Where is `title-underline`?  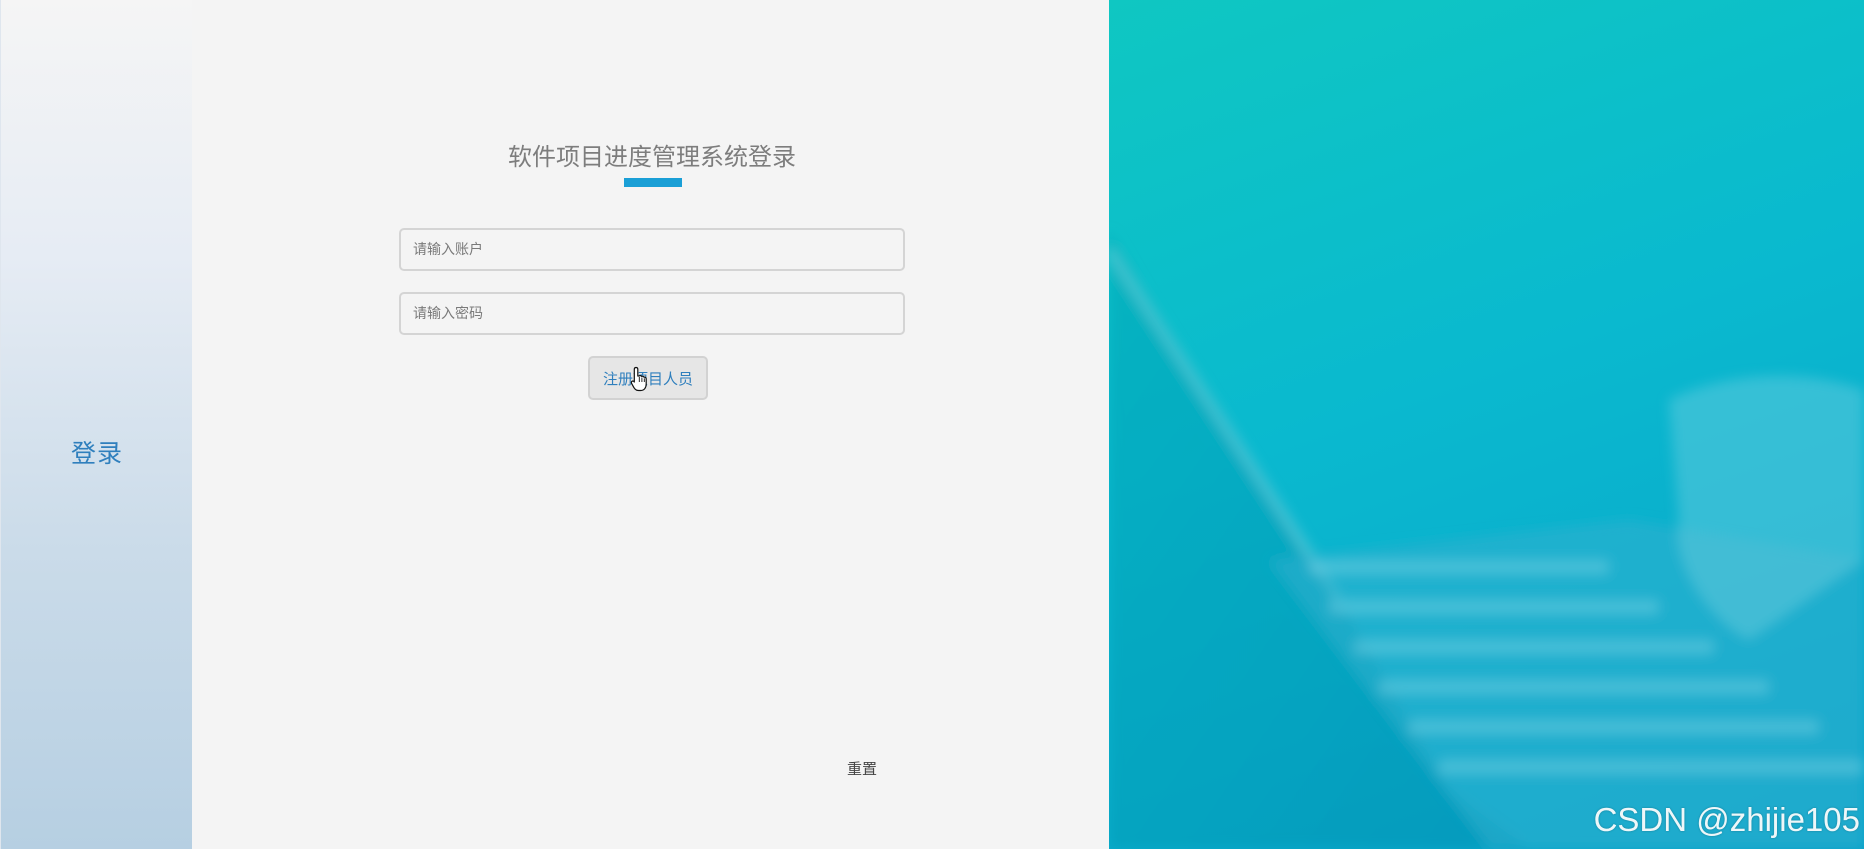
title-underline is located at coordinates (653, 182).